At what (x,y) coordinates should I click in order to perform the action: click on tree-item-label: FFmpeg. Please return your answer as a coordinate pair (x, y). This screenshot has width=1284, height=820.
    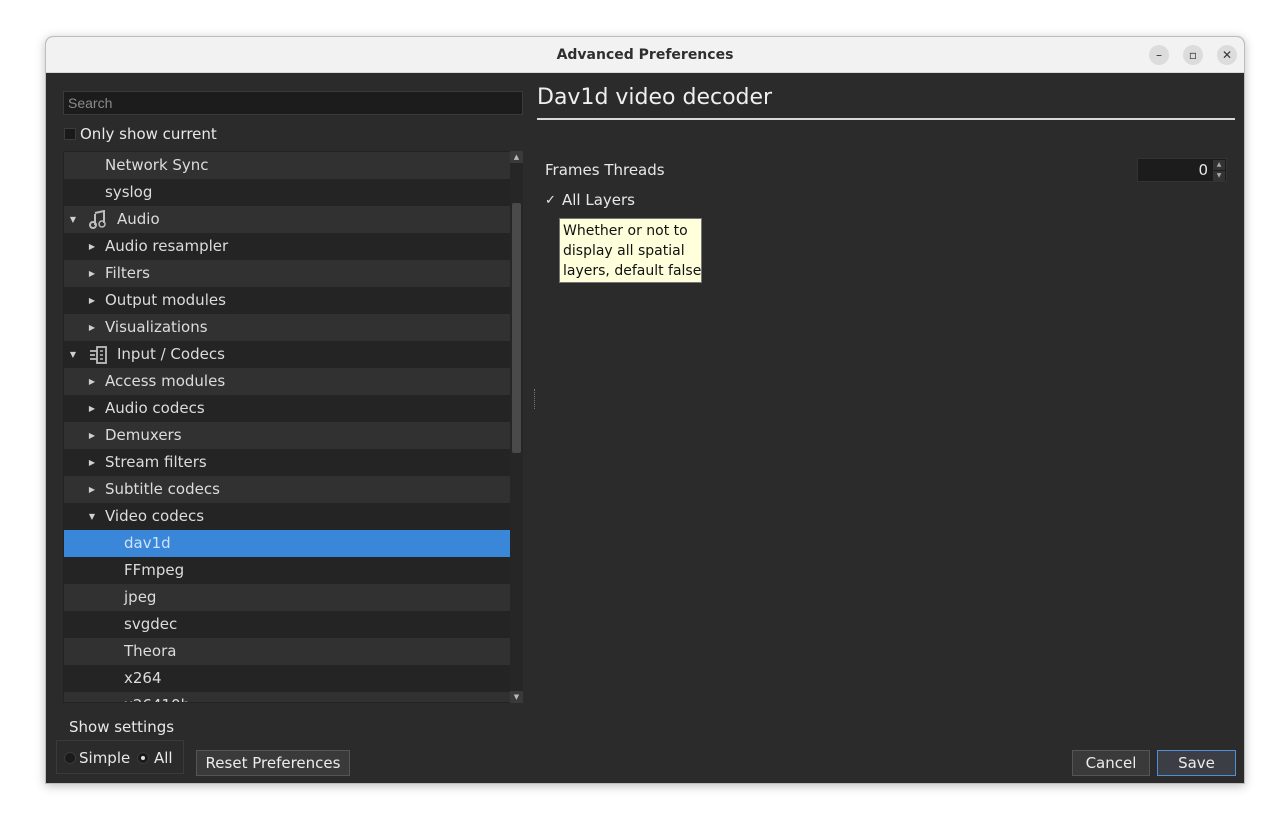
    Looking at the image, I should click on (154, 570).